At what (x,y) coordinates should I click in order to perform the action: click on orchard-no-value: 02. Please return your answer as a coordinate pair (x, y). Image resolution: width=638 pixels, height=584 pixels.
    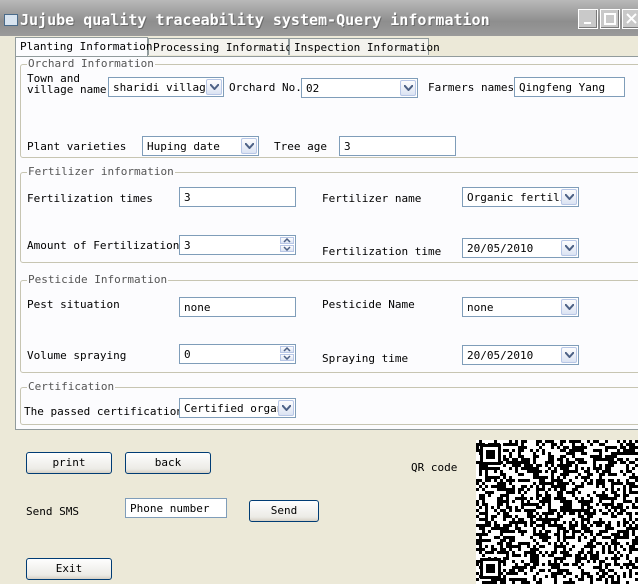
    Looking at the image, I should click on (313, 88).